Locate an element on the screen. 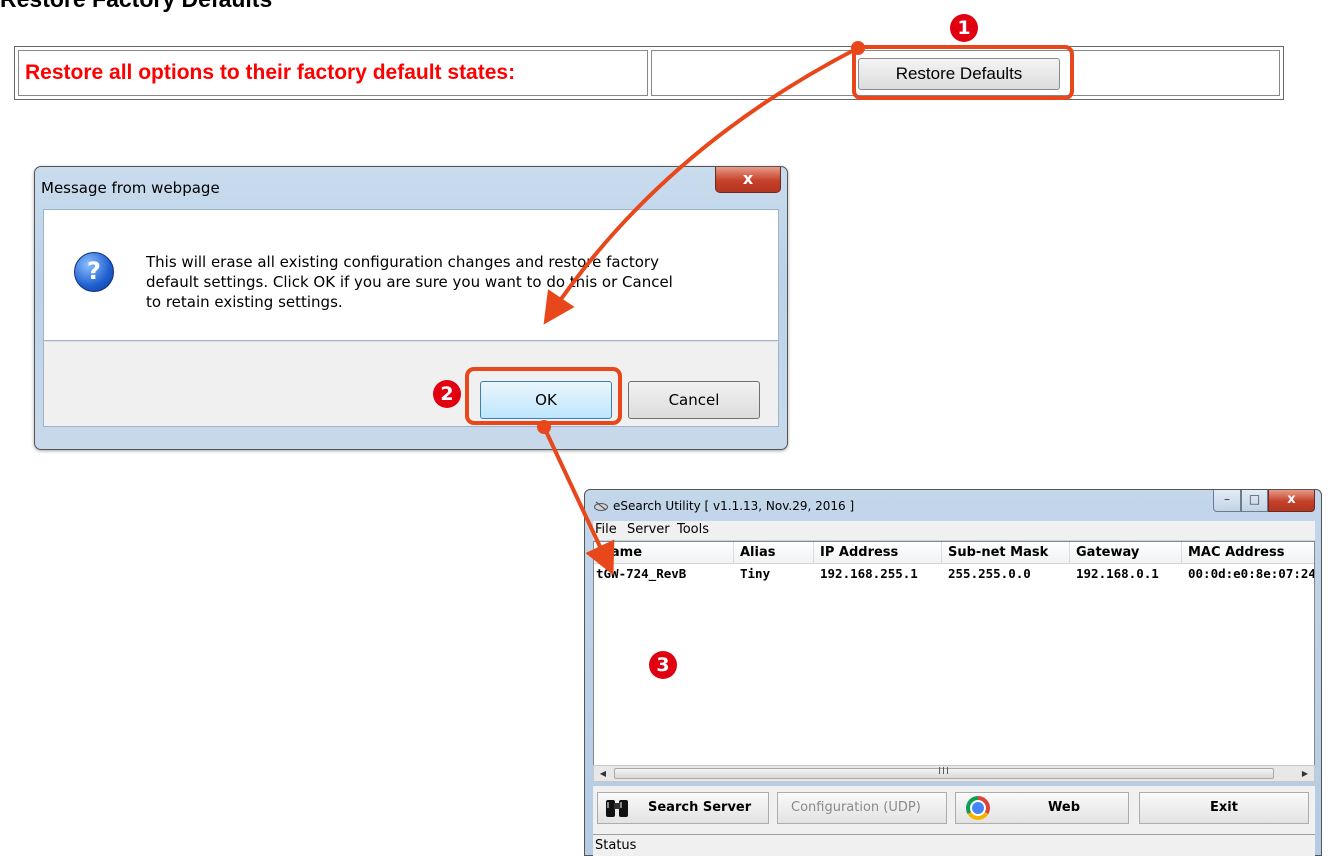 Image resolution: width=1338 pixels, height=856 pixels. cell-alias: Tiny is located at coordinates (755, 573).